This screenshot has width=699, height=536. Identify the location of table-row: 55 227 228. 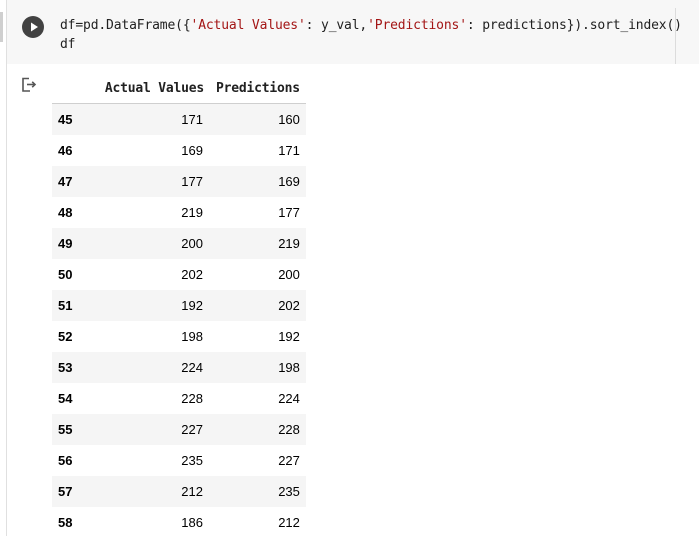
(179, 429).